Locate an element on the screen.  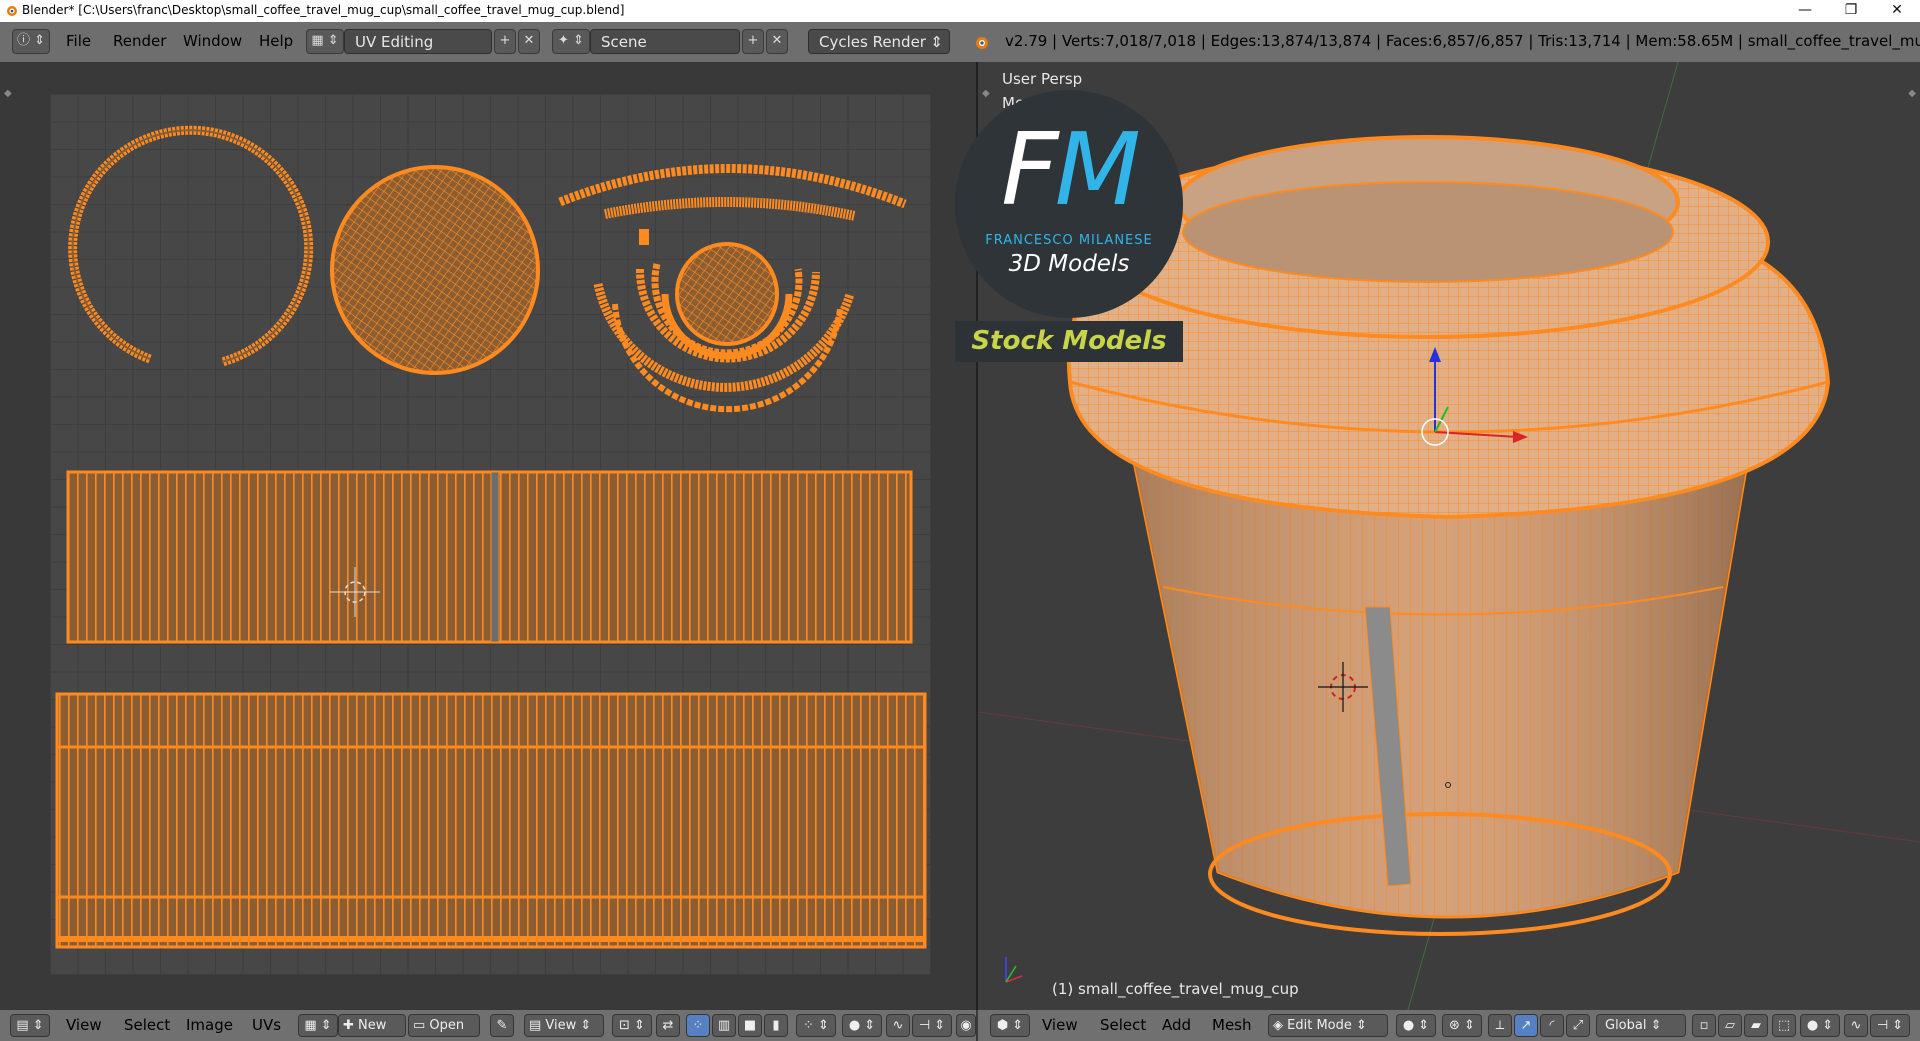
sync-selection-button: ⇄ is located at coordinates (668, 1025).